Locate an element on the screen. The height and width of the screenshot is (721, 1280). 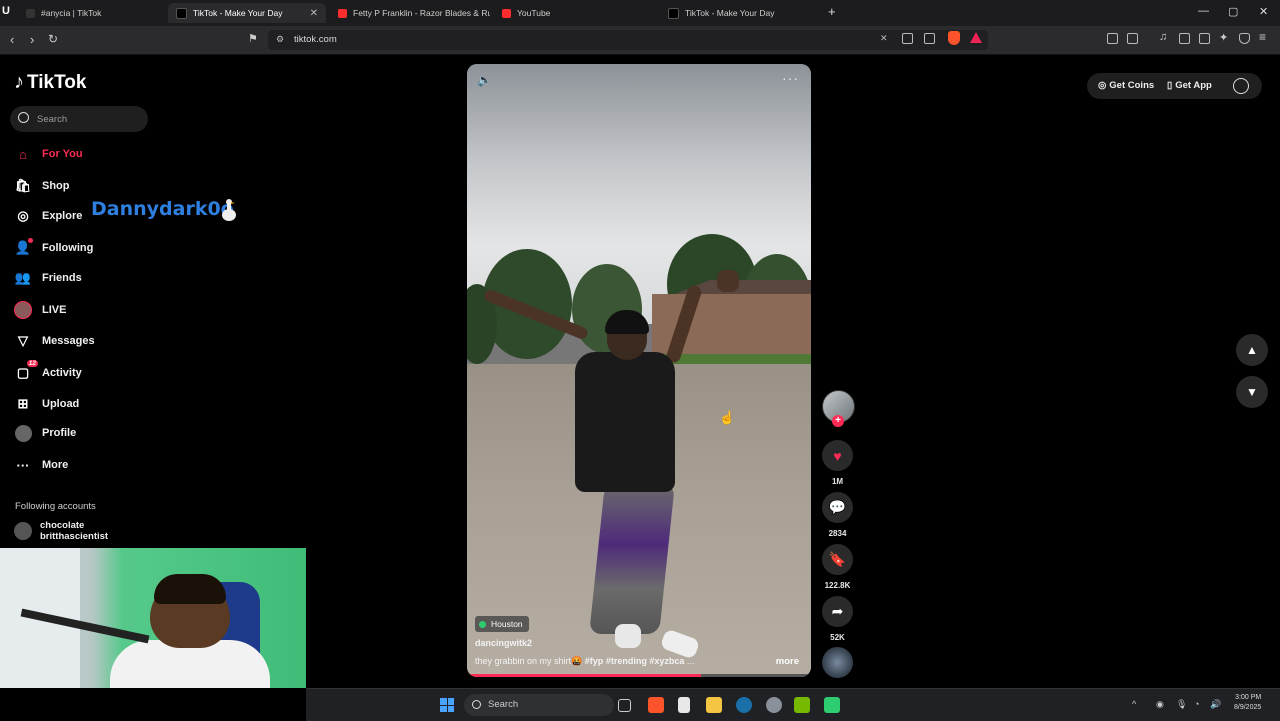
tab-title: #anycia | TikTok is located at coordinates (71, 13).